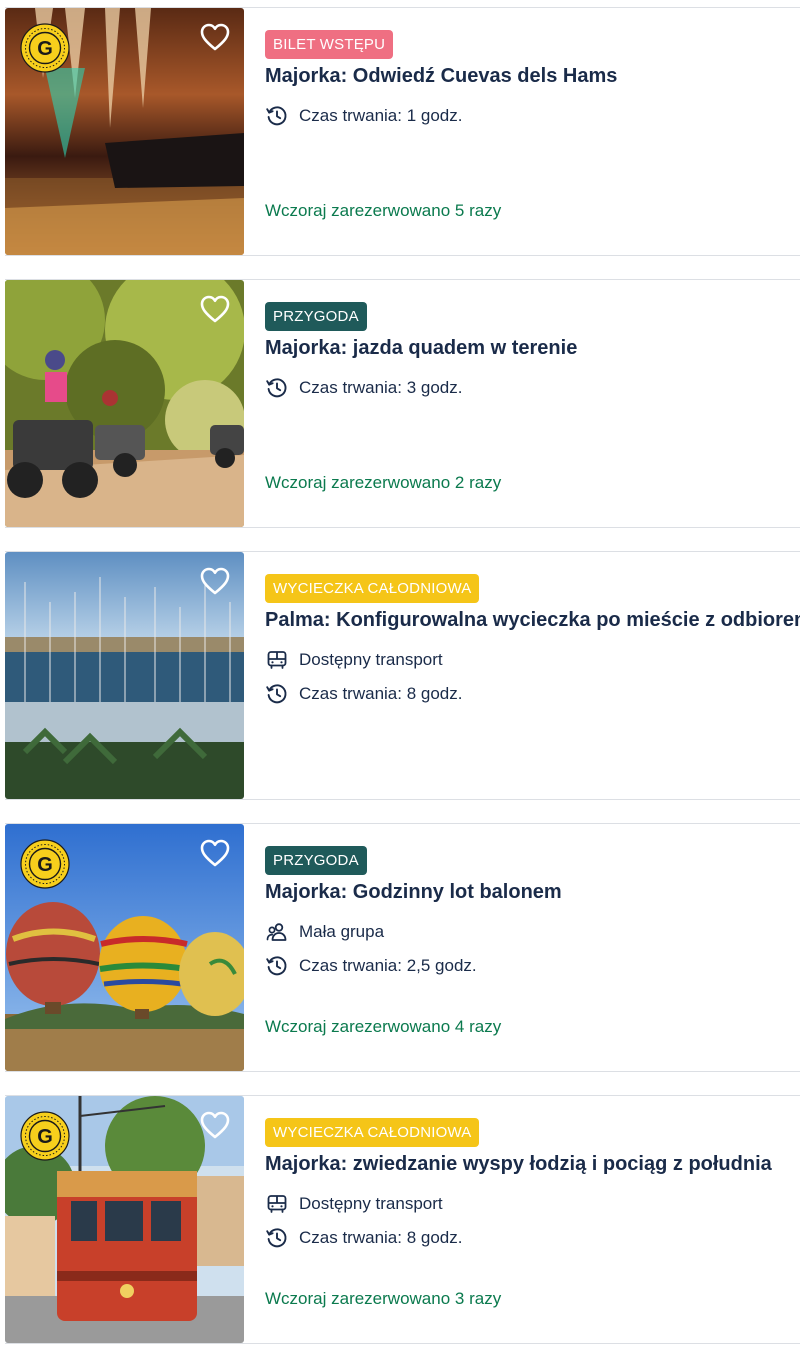 This screenshot has width=800, height=1348. What do you see at coordinates (383, 1026) in the screenshot?
I see `booked-info: Wczoraj zarezerwowano 4 razy` at bounding box center [383, 1026].